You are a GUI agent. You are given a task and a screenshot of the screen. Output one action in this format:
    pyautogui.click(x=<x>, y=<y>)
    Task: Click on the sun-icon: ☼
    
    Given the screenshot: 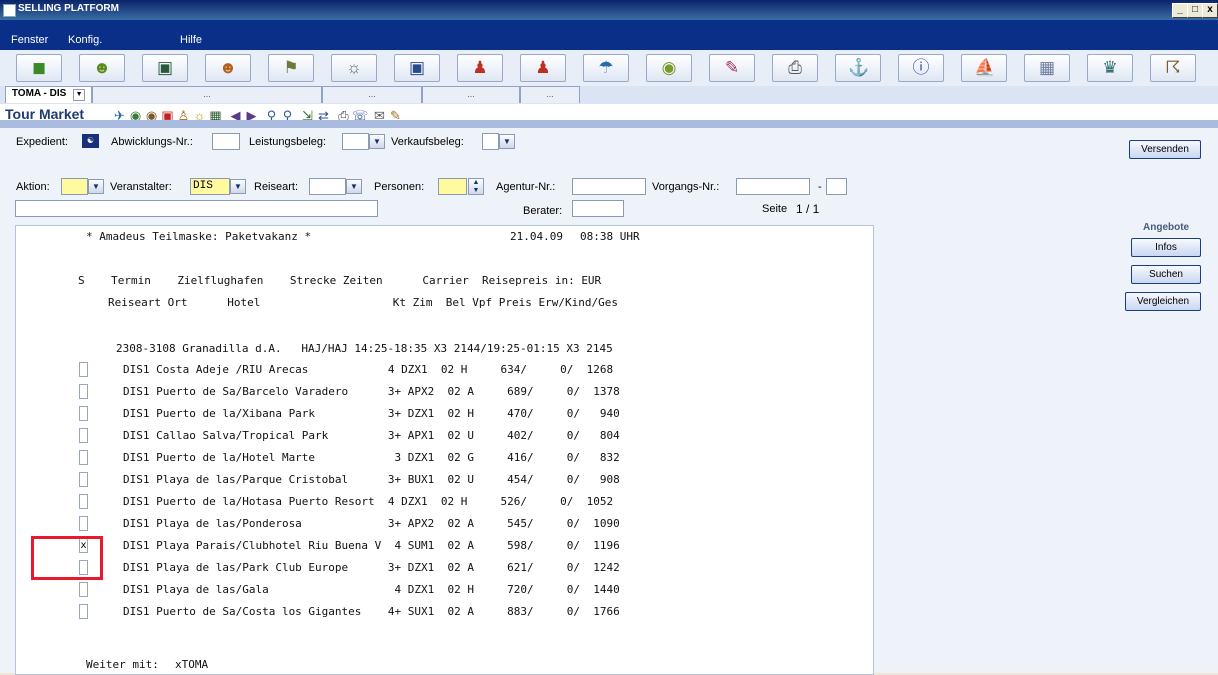 What is the action you would take?
    pyautogui.click(x=354, y=67)
    